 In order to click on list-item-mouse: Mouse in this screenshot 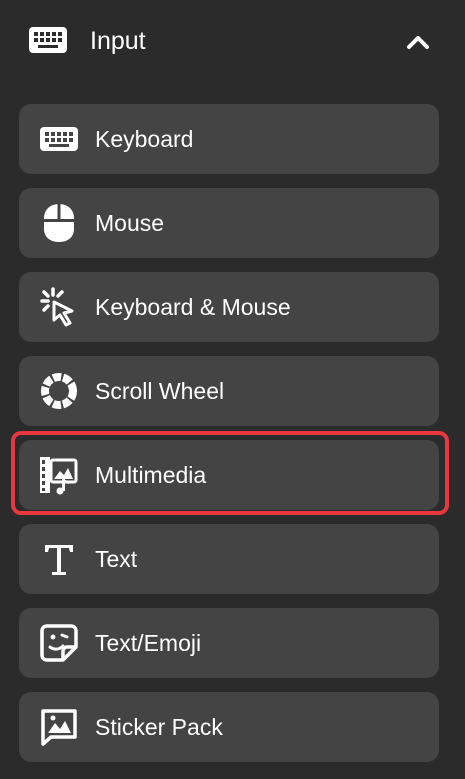, I will do `click(229, 223)`.